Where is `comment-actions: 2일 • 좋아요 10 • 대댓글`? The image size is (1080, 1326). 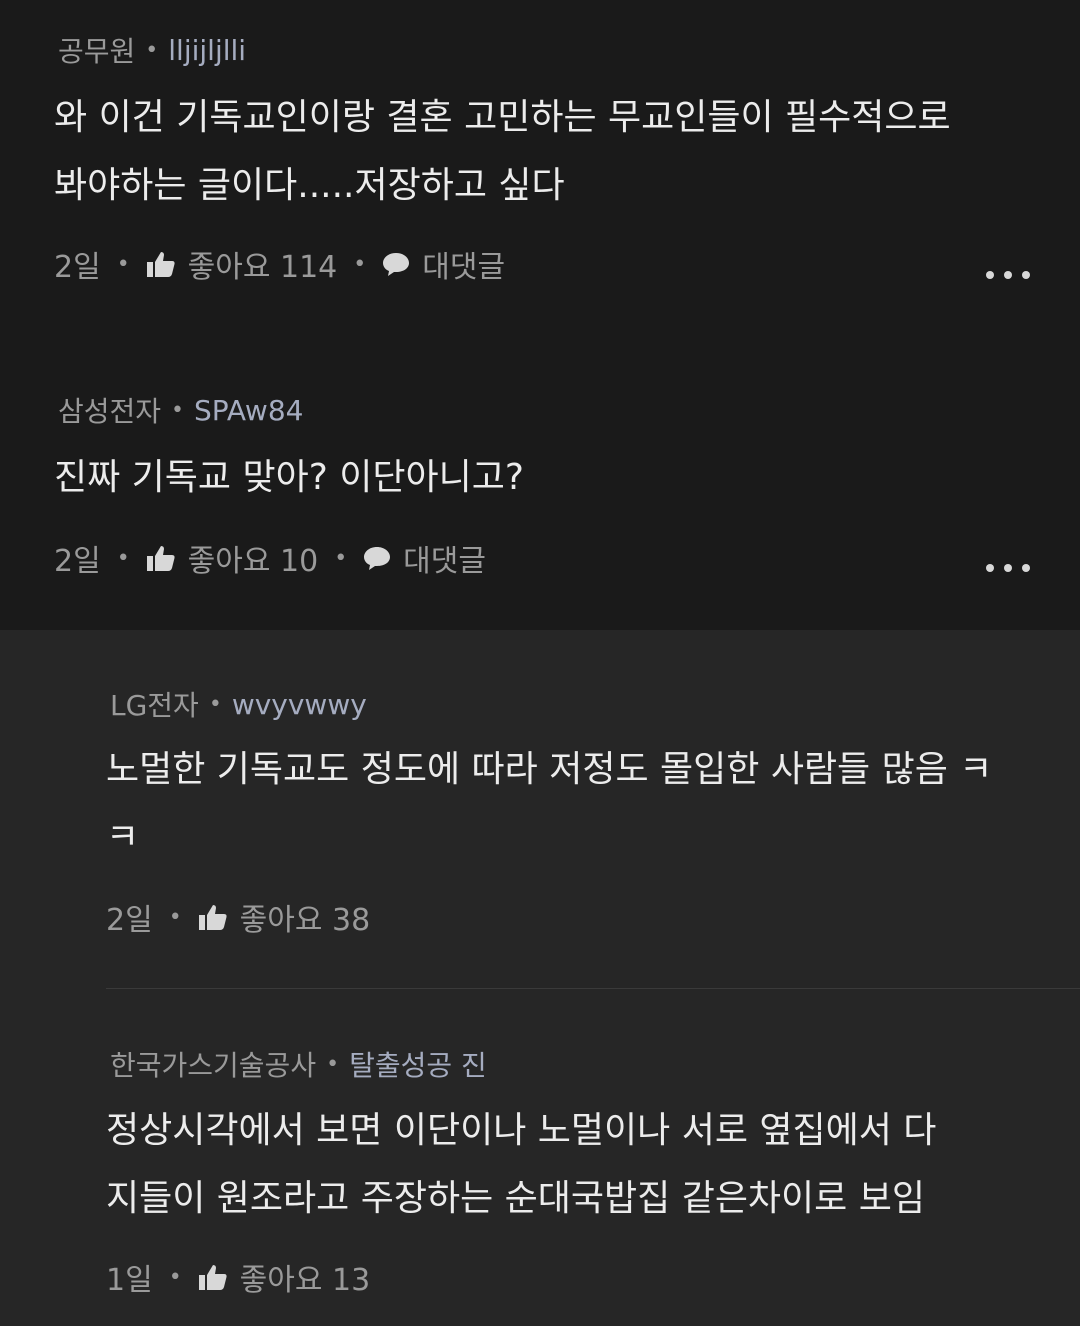 comment-actions: 2일 • 좋아요 10 • 대댓글 is located at coordinates (270, 558).